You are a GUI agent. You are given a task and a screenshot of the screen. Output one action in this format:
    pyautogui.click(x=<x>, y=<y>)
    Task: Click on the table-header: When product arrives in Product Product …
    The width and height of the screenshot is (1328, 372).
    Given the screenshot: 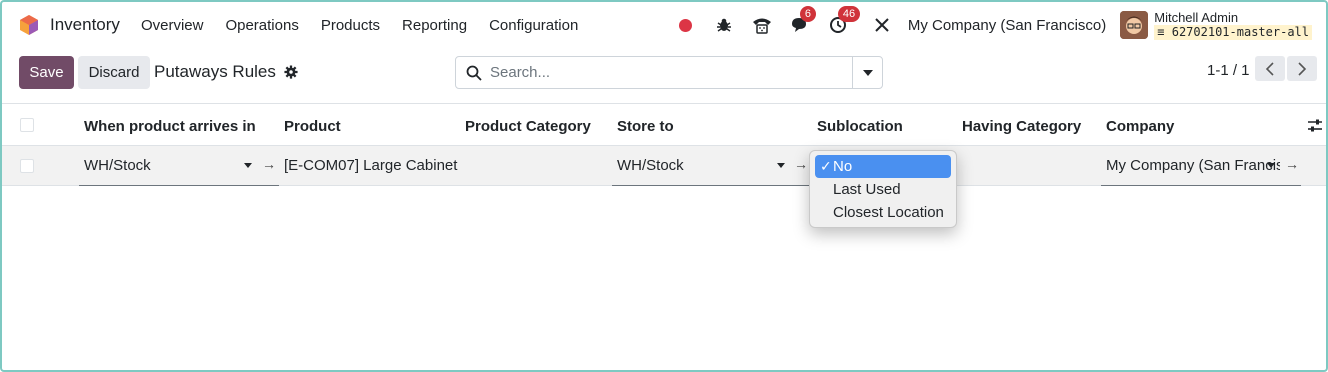 What is the action you would take?
    pyautogui.click(x=664, y=125)
    